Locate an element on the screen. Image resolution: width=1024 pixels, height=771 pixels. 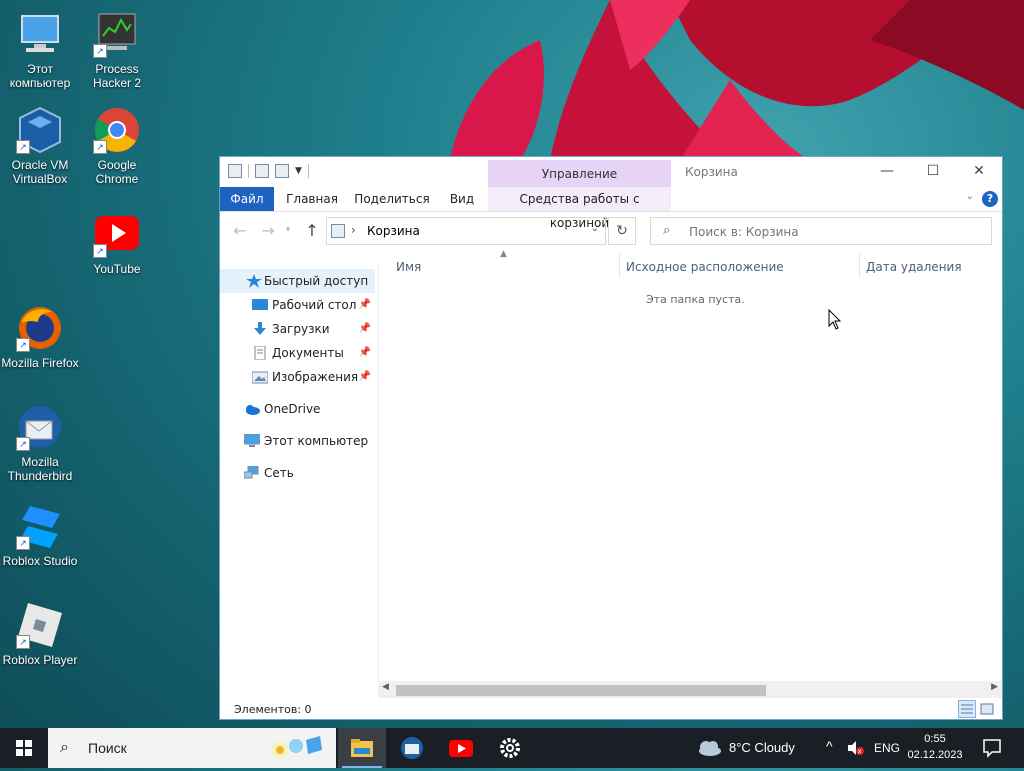
wallpaper-flower is located at coordinates (727, 80).